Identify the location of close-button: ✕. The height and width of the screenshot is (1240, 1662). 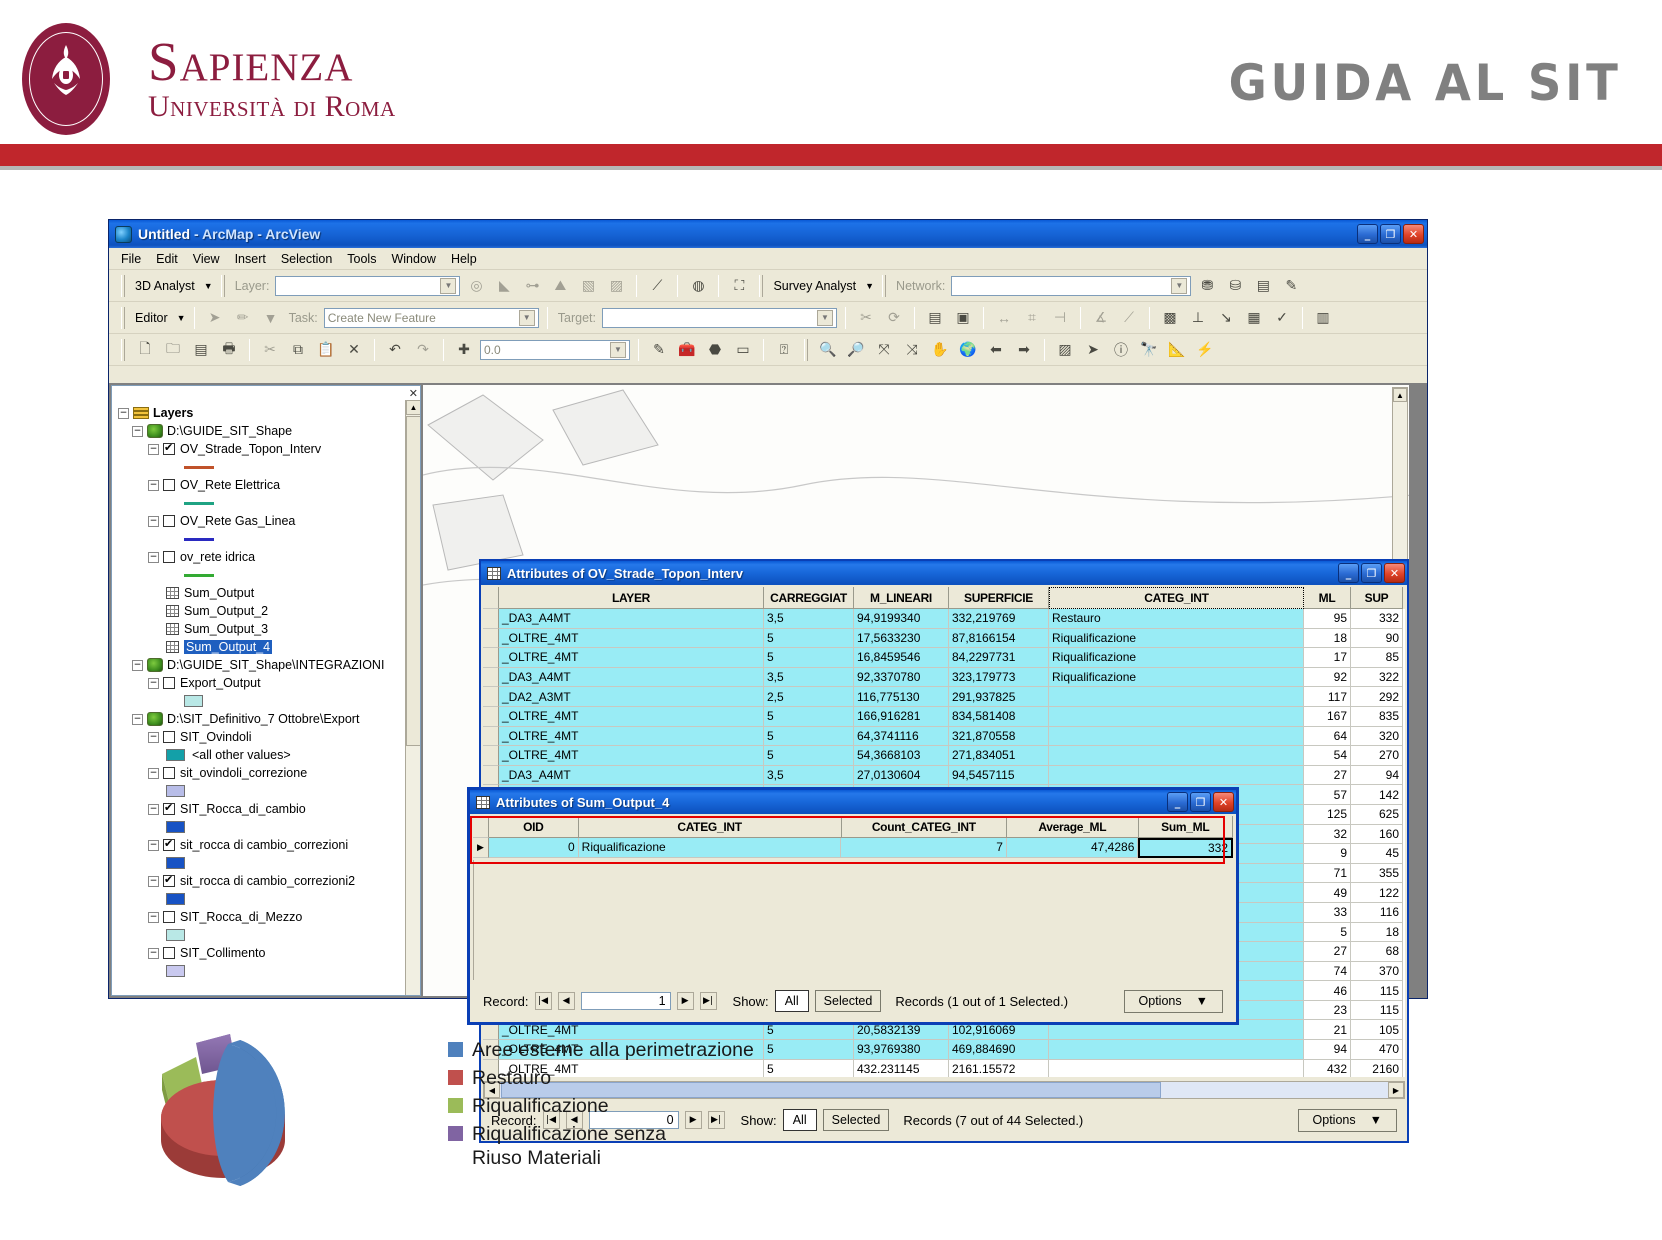
(1223, 802).